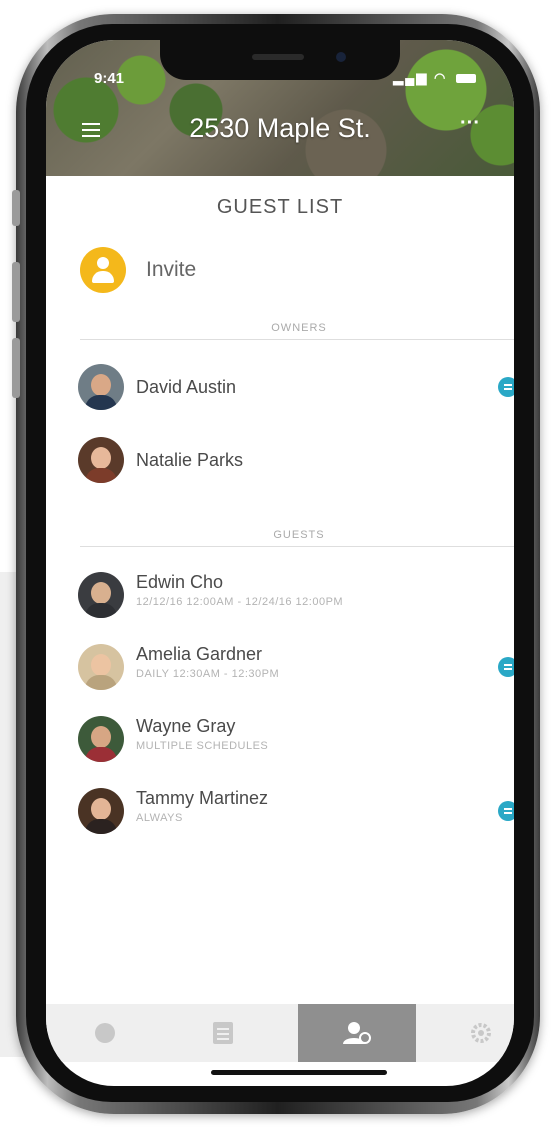 This screenshot has width=560, height=1129. What do you see at coordinates (280, 128) in the screenshot?
I see `property-title: 2530 Maple St.` at bounding box center [280, 128].